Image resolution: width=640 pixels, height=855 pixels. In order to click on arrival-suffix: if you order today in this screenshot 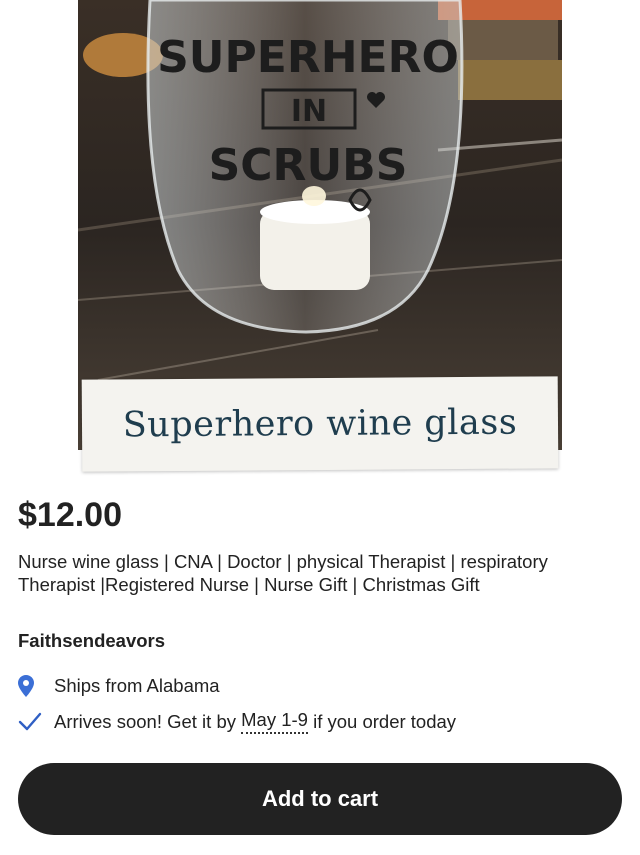, I will do `click(385, 721)`.